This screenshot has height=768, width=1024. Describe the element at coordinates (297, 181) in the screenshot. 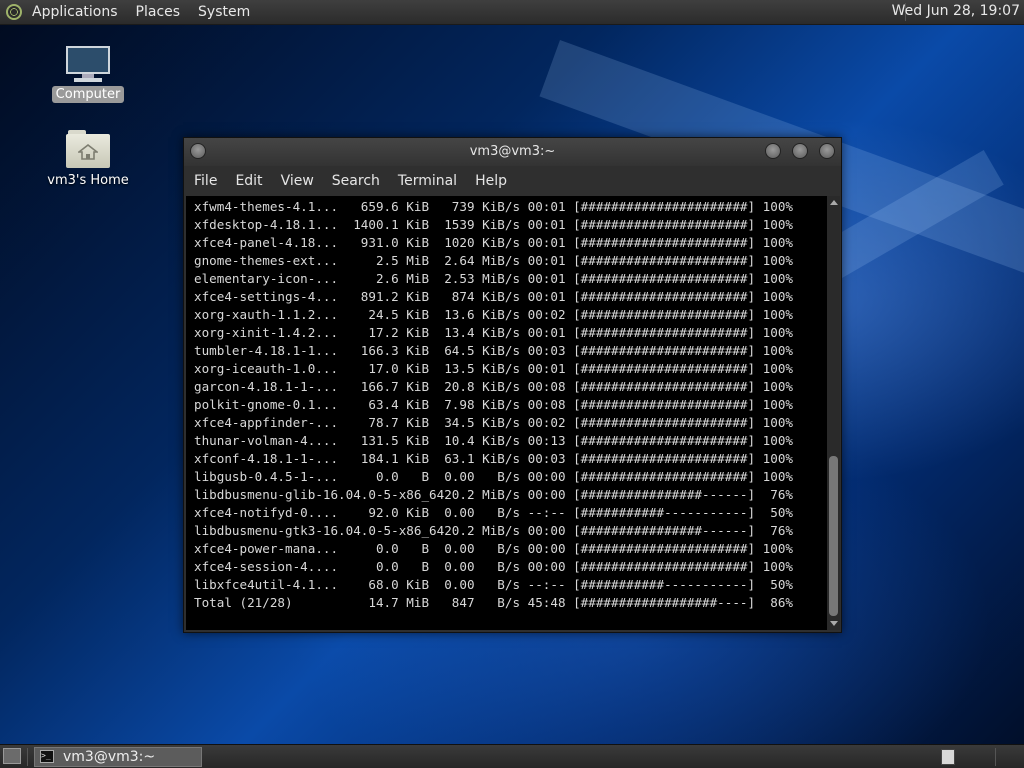

I see `menu-view: View` at that location.